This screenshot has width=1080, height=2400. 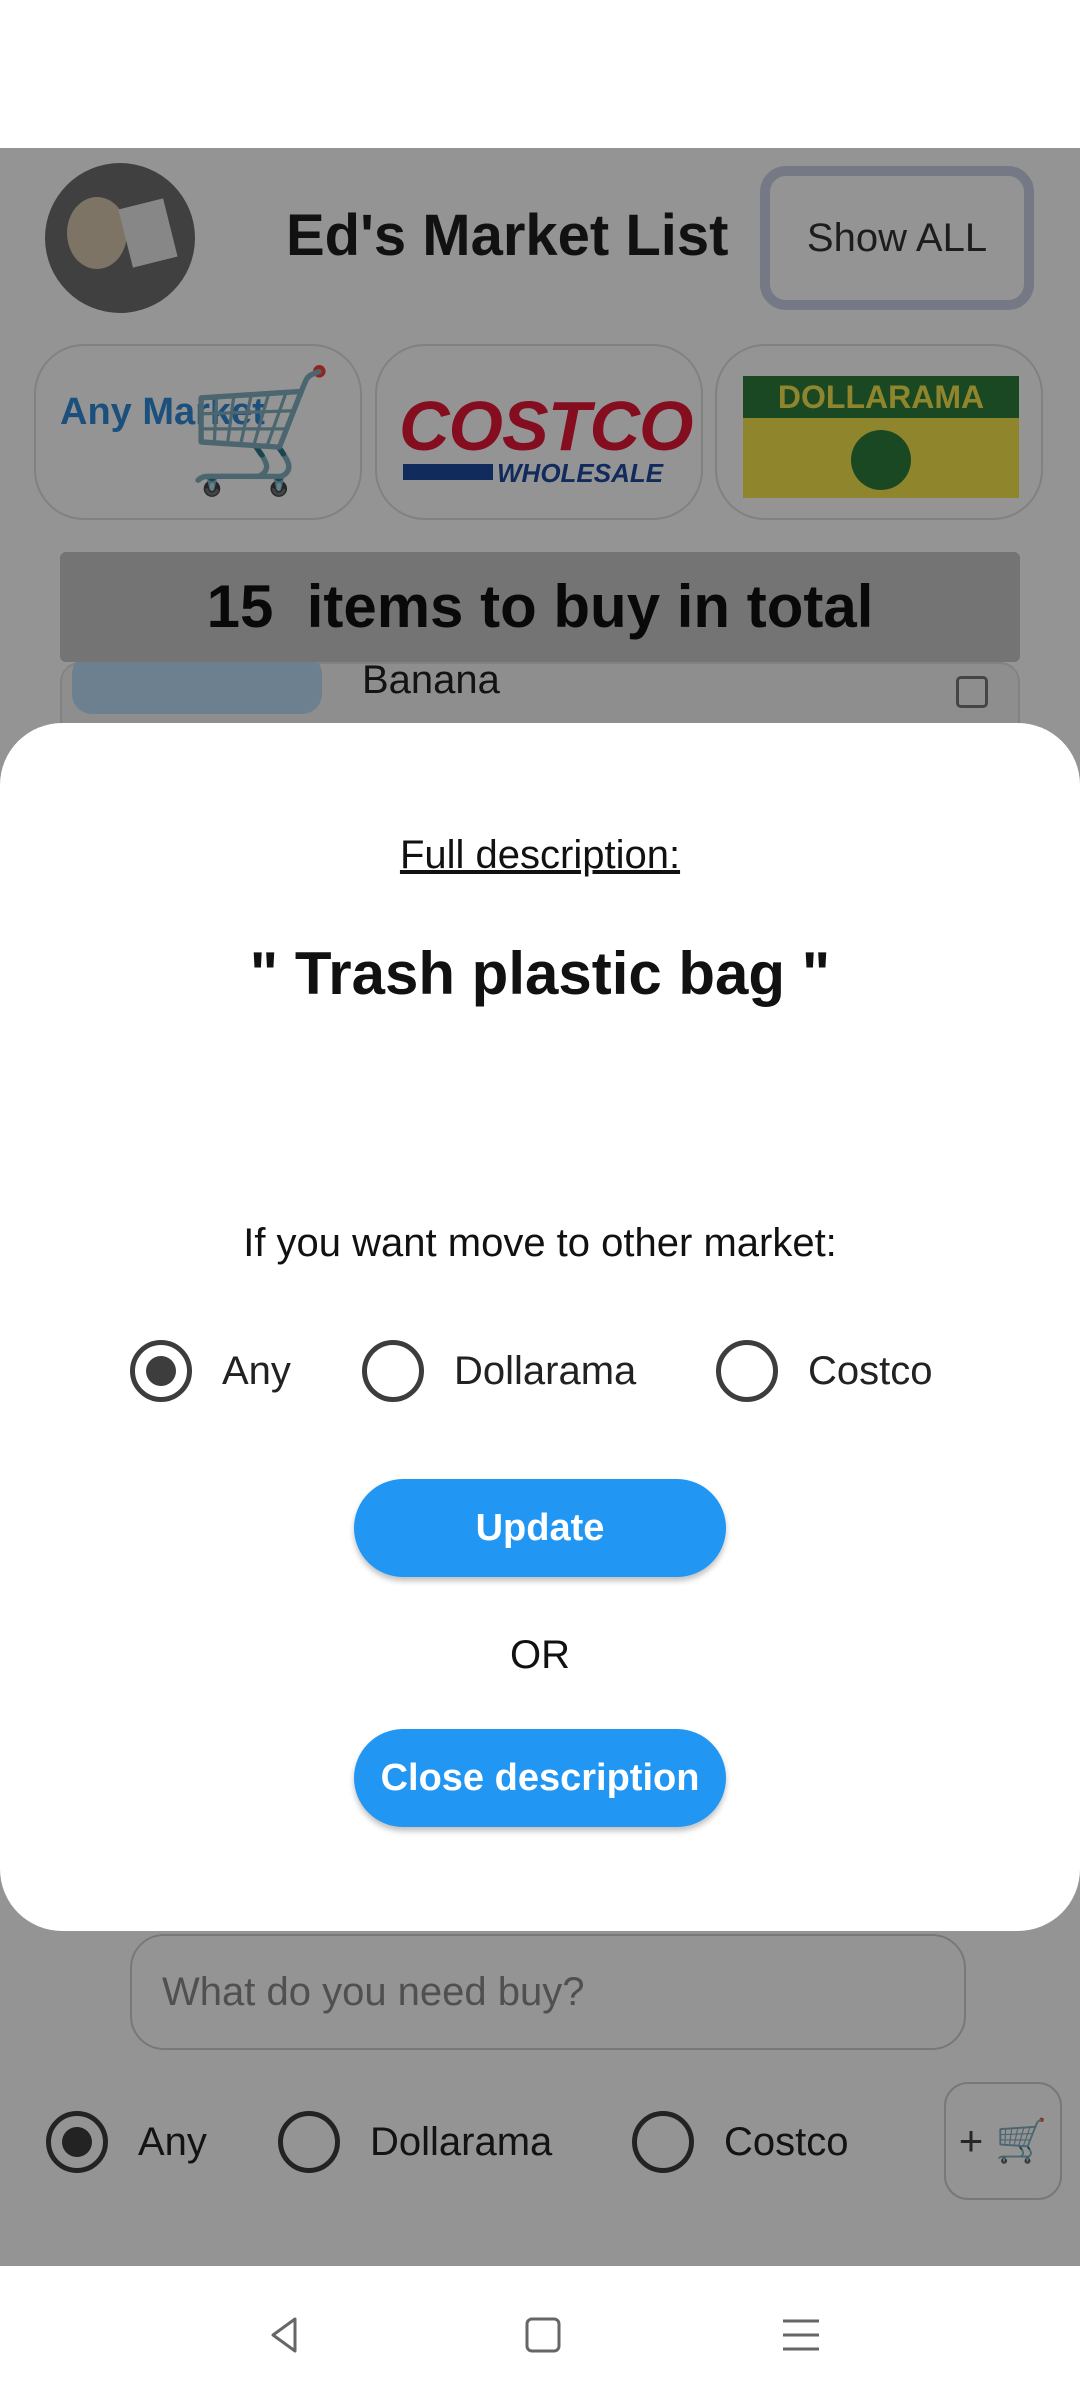 I want to click on move-market-prompt: If you want move to other market:, so click(x=540, y=1243).